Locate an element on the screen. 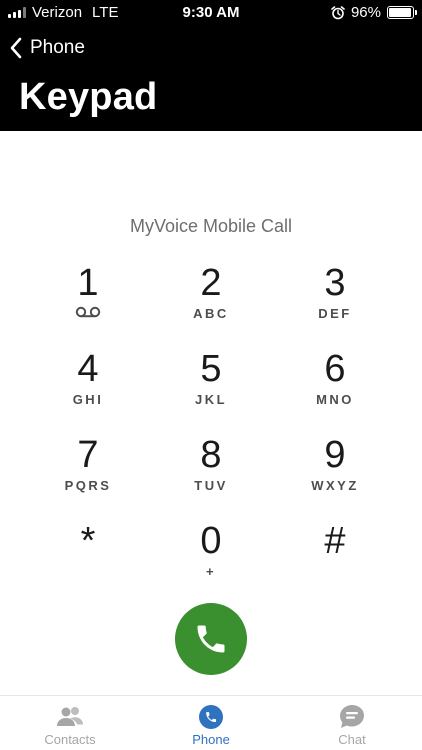  key-2: 2 ABC is located at coordinates (211, 301).